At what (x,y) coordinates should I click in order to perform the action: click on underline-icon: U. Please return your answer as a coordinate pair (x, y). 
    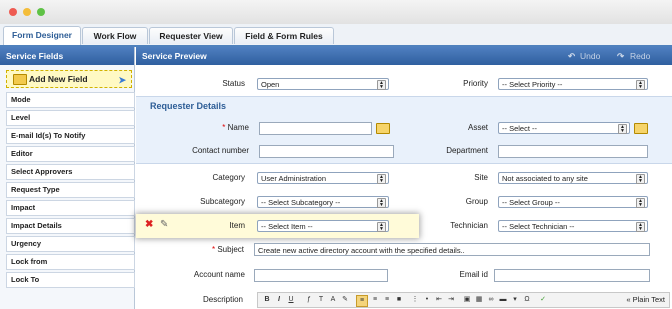
    Looking at the image, I should click on (291, 300).